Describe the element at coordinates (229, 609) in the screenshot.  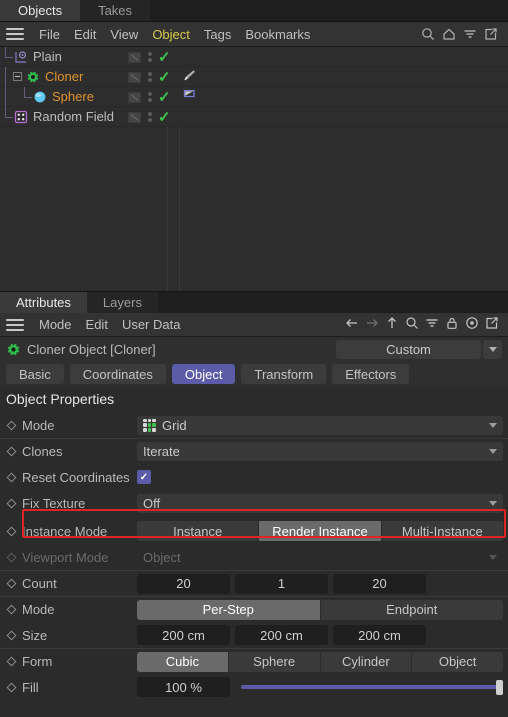
I see `step-mode-option-per-step: Per-Step` at that location.